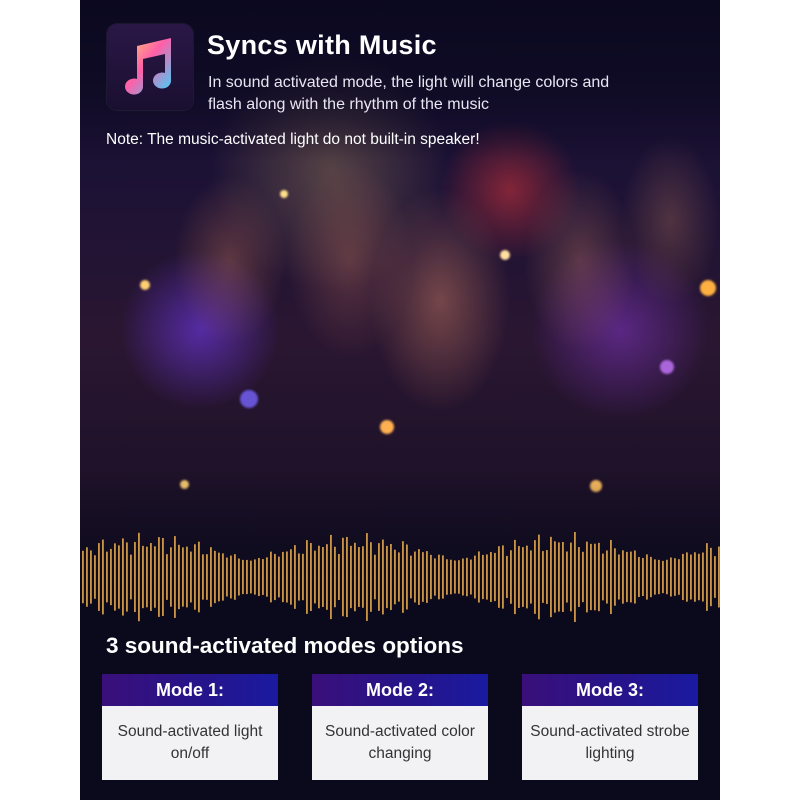 The height and width of the screenshot is (800, 800). What do you see at coordinates (610, 742) in the screenshot?
I see `mode-description: Sound-activated strobe lighting` at bounding box center [610, 742].